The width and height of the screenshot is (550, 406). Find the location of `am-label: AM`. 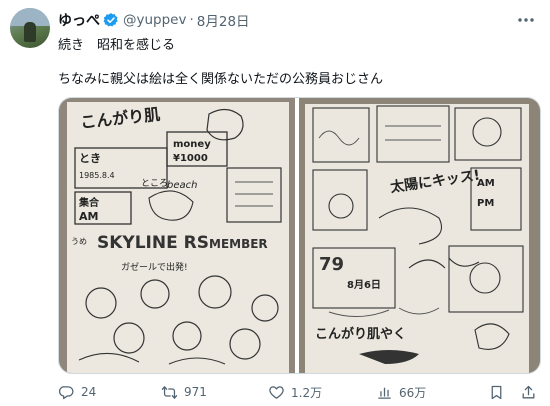

am-label: AM is located at coordinates (486, 183).